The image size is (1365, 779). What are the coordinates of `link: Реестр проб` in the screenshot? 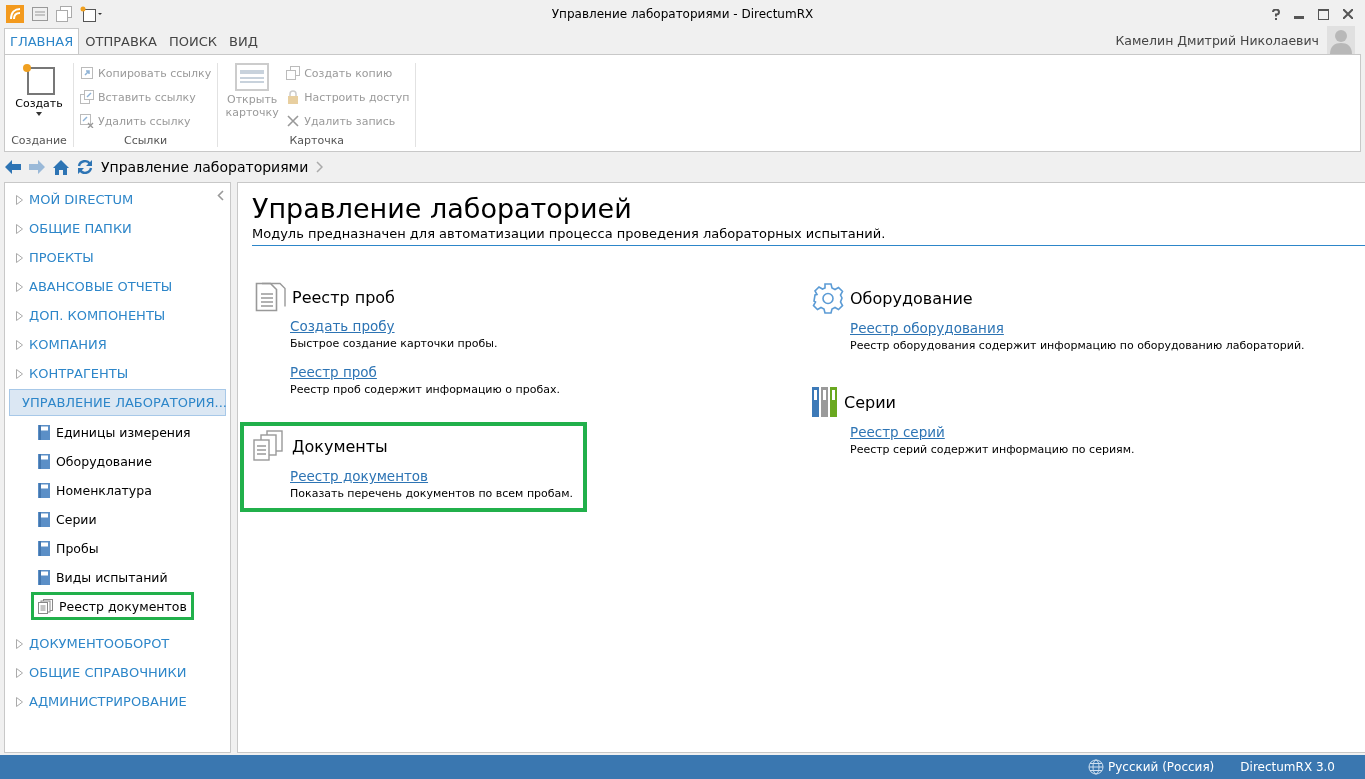 It's located at (333, 372).